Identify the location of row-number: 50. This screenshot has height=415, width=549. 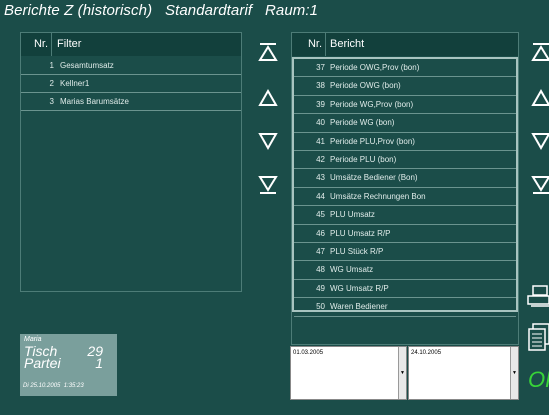
(320, 307).